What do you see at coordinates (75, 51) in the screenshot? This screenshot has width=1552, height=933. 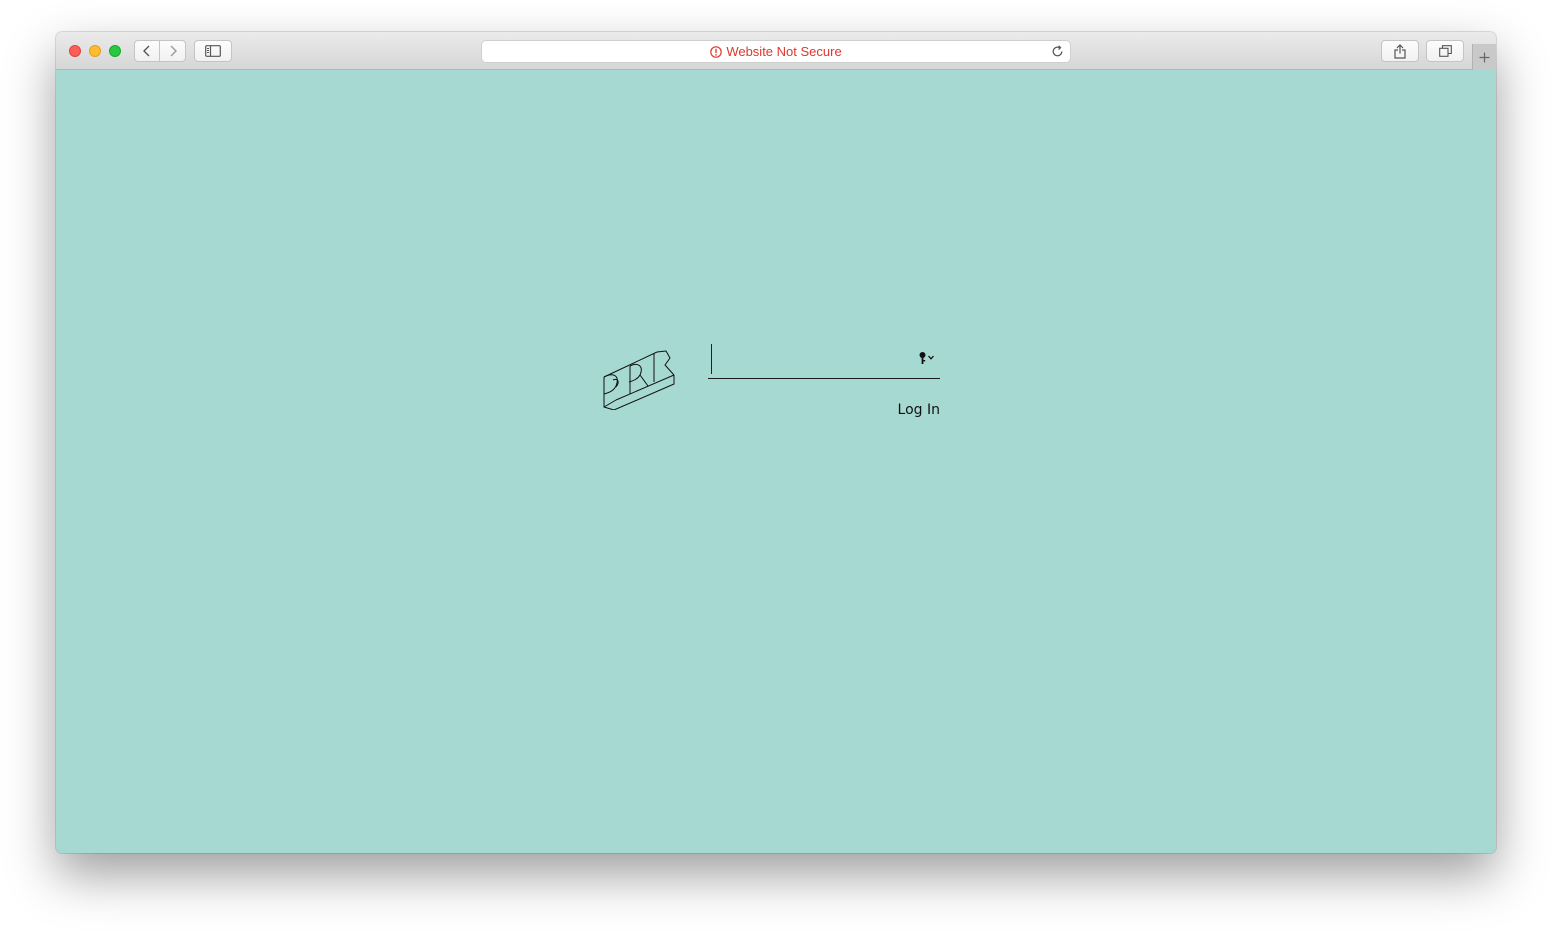 I see `close-window-button` at bounding box center [75, 51].